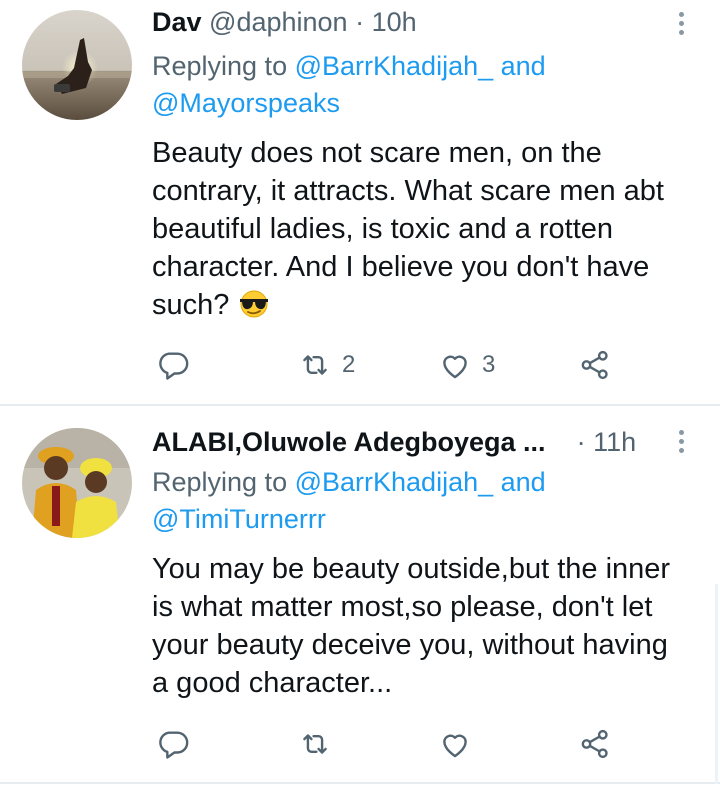 Image resolution: width=720 pixels, height=786 pixels. I want to click on mention-link: @TimiTurnerrr, so click(239, 519).